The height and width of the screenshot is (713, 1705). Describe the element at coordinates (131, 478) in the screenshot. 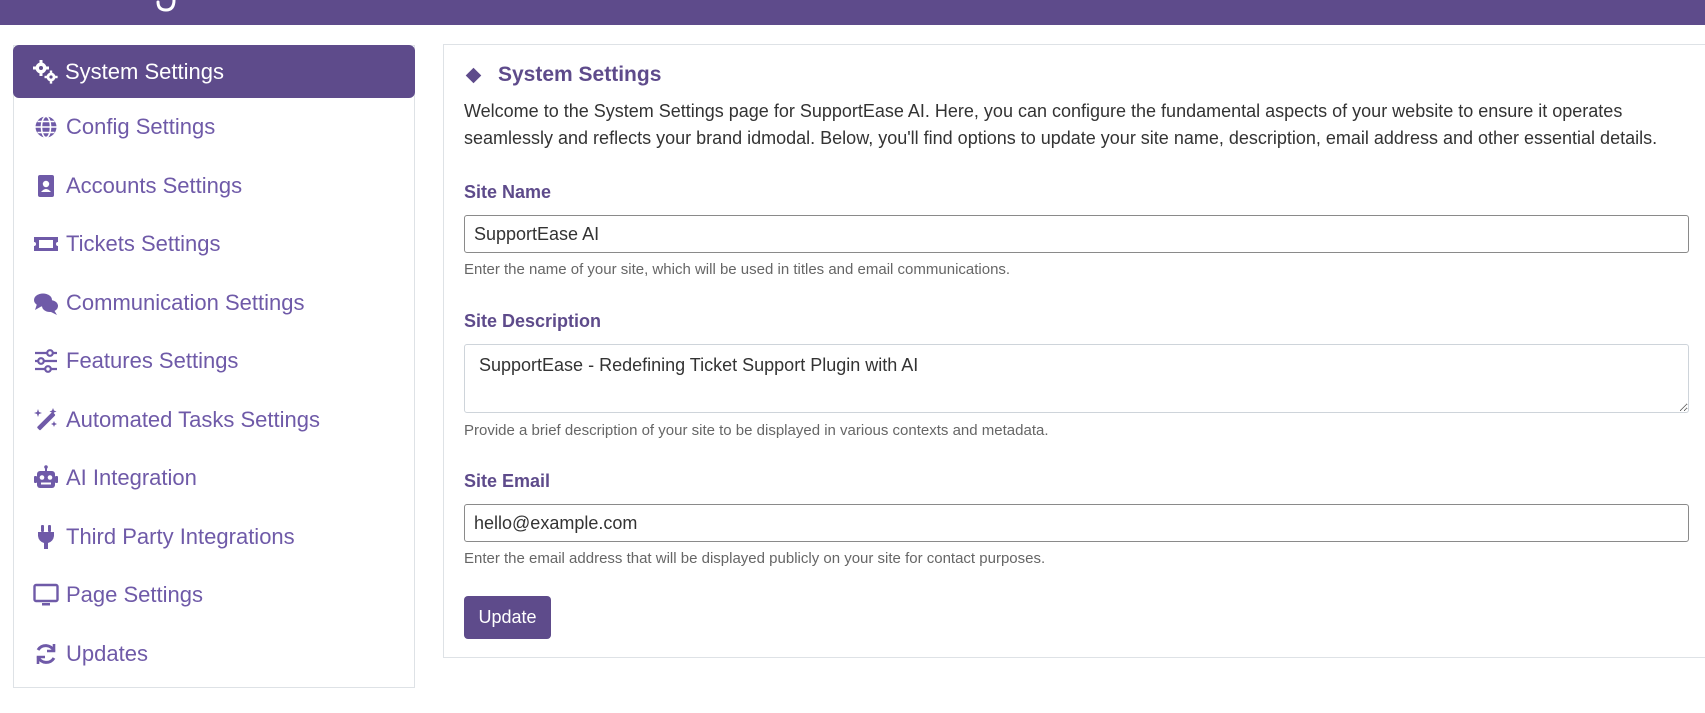

I see `sidebar-item-label: AI Integration` at that location.